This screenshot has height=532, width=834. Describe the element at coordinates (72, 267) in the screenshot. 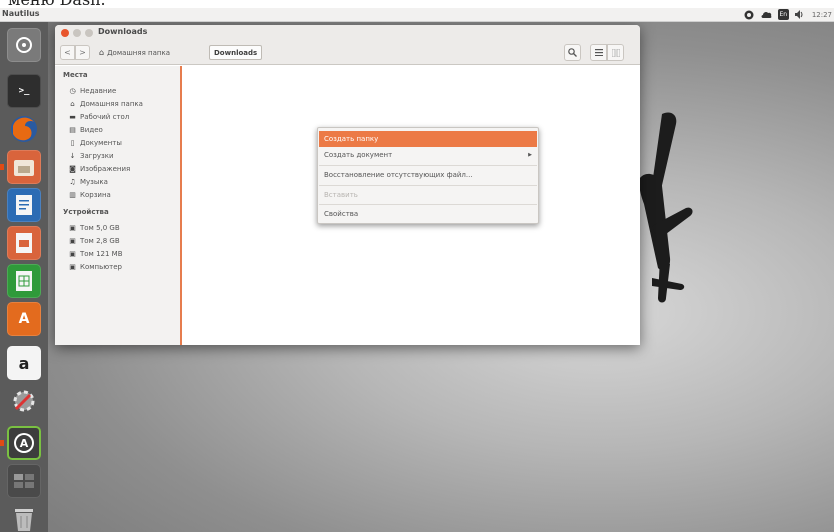

I see `computer-icon: ▣` at that location.